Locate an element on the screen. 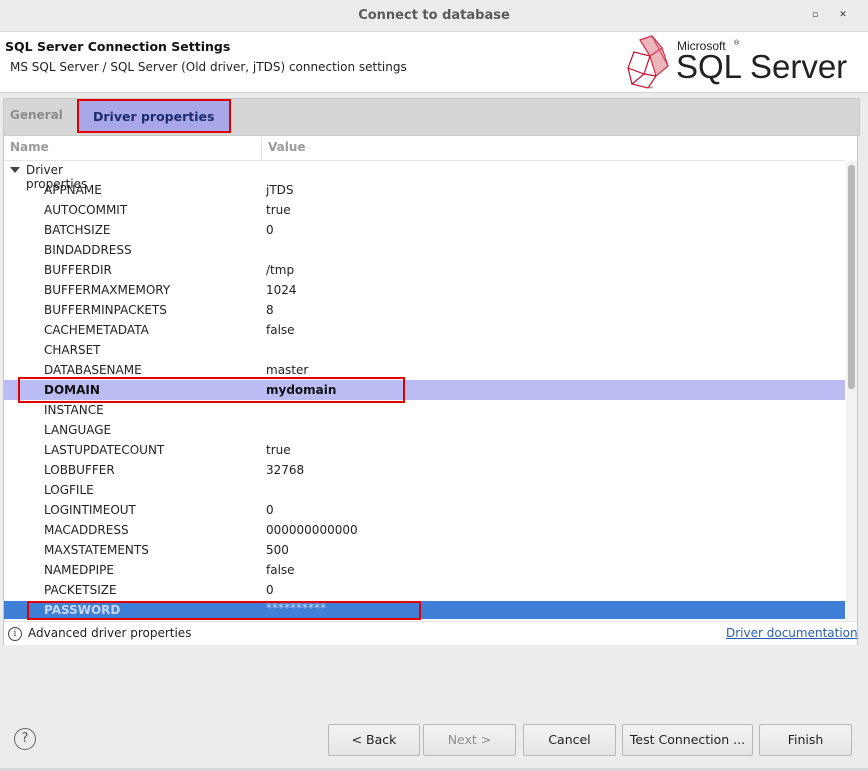 The image size is (868, 771). table-row: CHARSET is located at coordinates (424, 350).